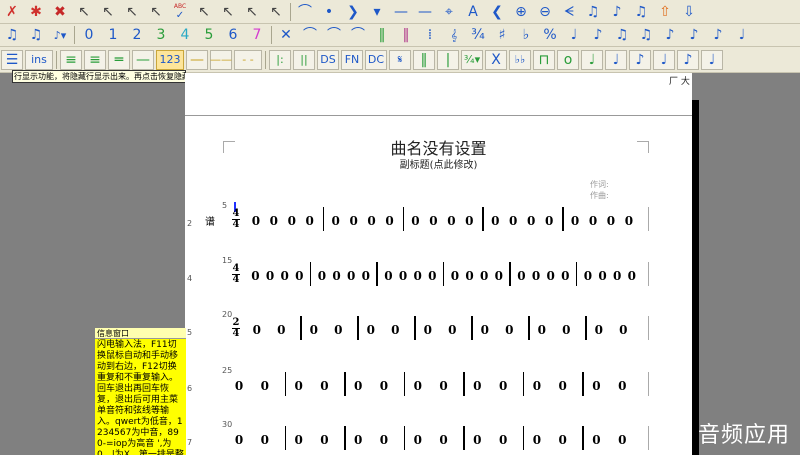  Describe the element at coordinates (599, 195) in the screenshot. I see `composer-label: 作曲:` at that location.